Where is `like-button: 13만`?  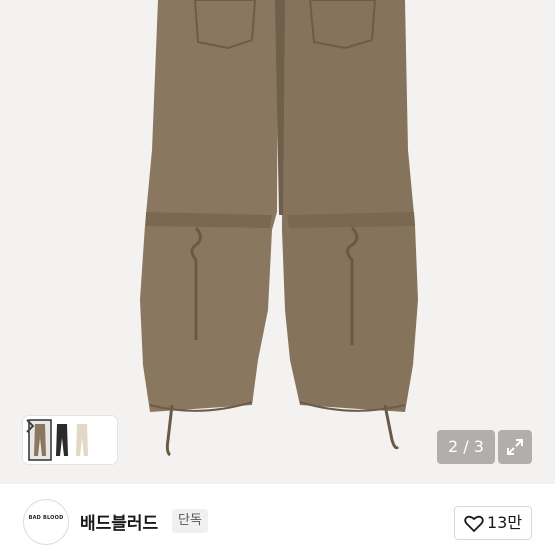
like-button: 13만 is located at coordinates (493, 523).